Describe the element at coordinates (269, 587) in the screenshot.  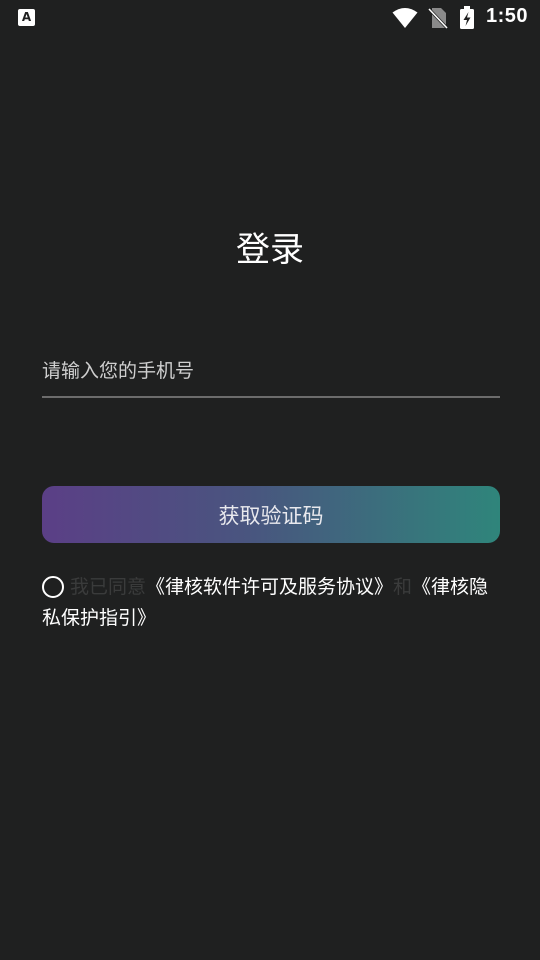
I see `terms-of-service-link: 《律核软件许可及服务协议》` at that location.